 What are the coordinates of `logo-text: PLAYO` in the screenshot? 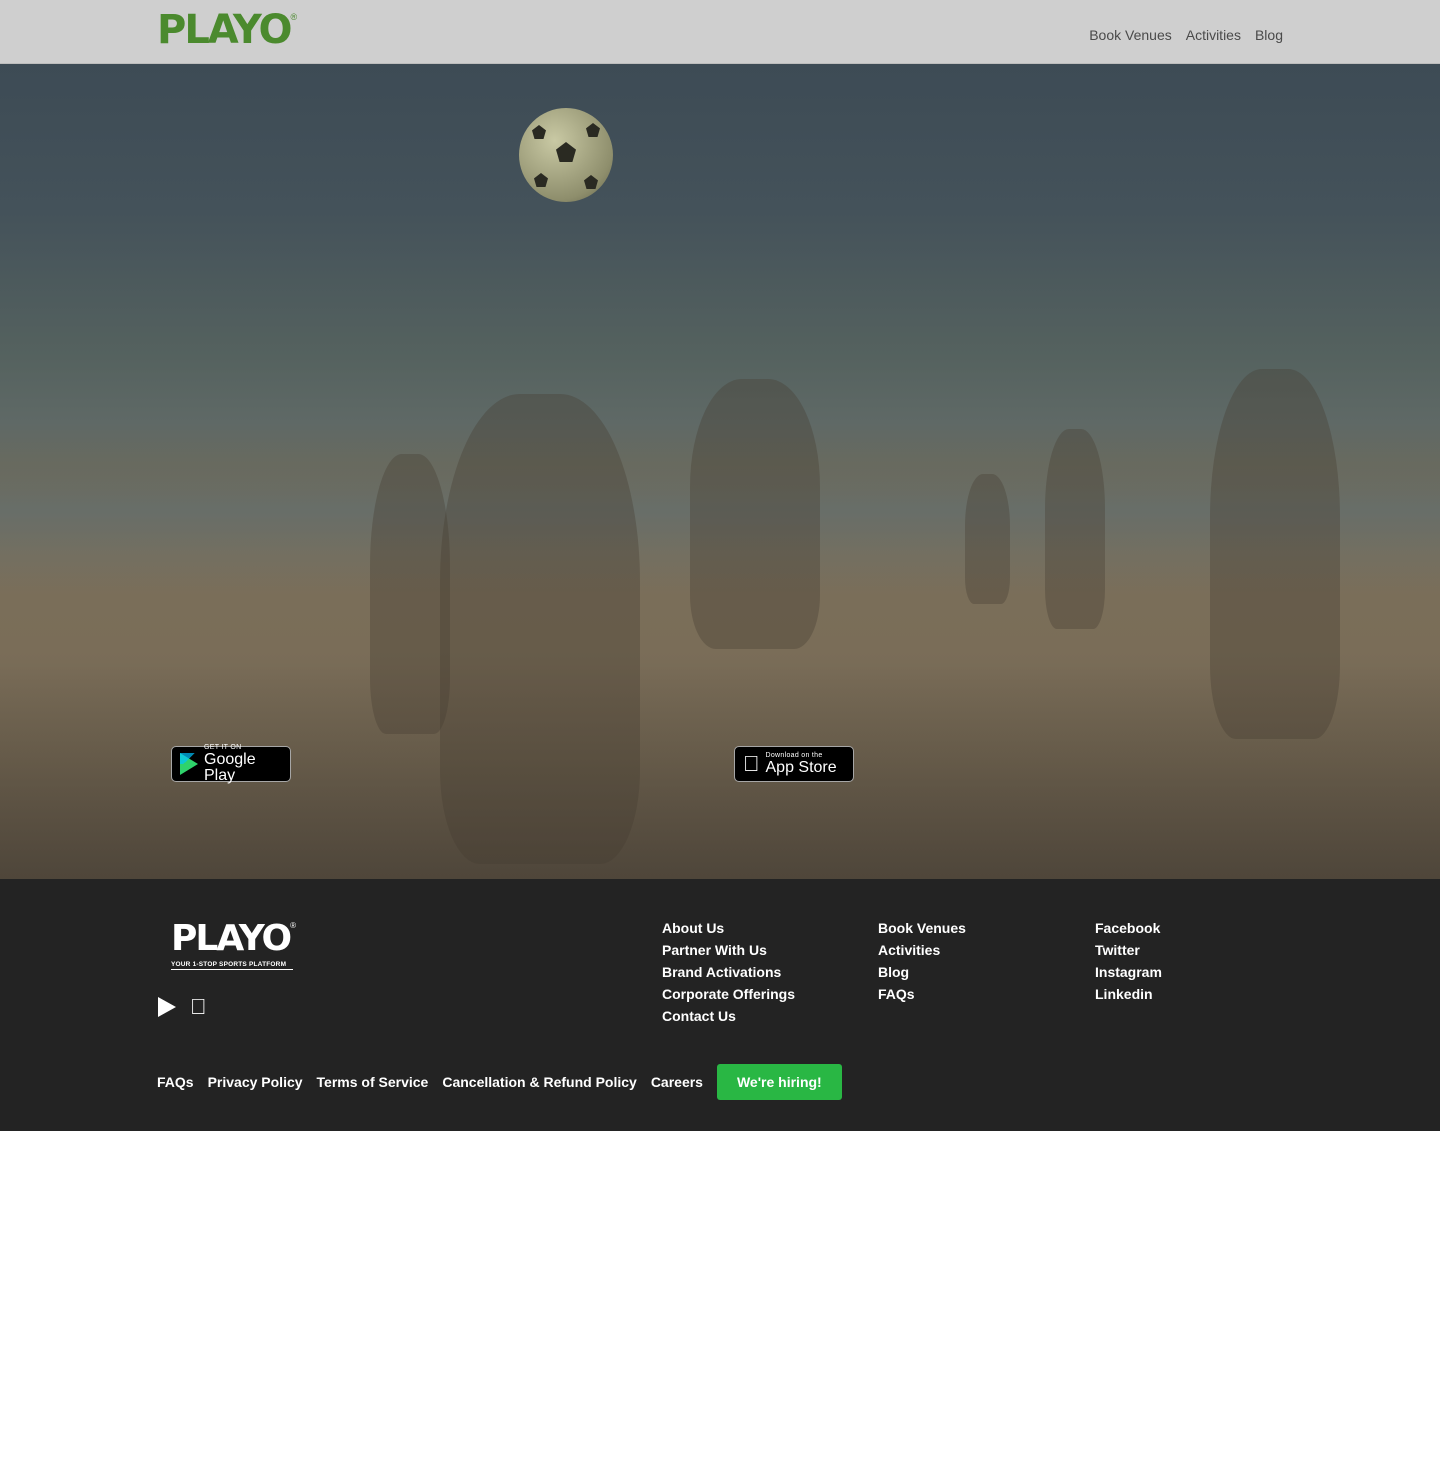 It's located at (224, 30).